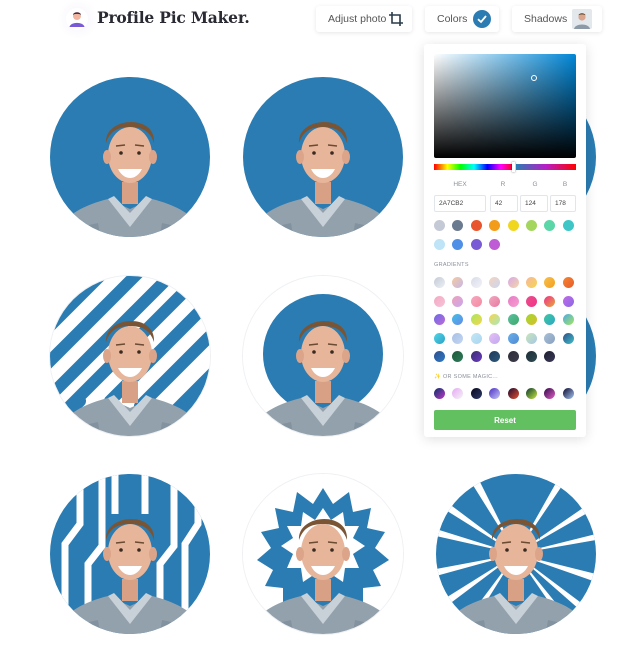 The height and width of the screenshot is (649, 640). Describe the element at coordinates (546, 167) in the screenshot. I see `color-slider` at that location.